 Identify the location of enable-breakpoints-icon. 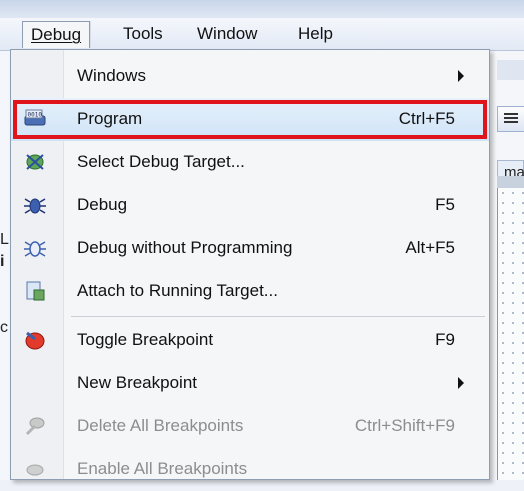
(35, 470).